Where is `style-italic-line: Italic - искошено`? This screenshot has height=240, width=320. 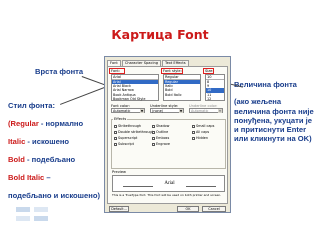 style-italic-line: Italic - искошено is located at coordinates (56, 146).